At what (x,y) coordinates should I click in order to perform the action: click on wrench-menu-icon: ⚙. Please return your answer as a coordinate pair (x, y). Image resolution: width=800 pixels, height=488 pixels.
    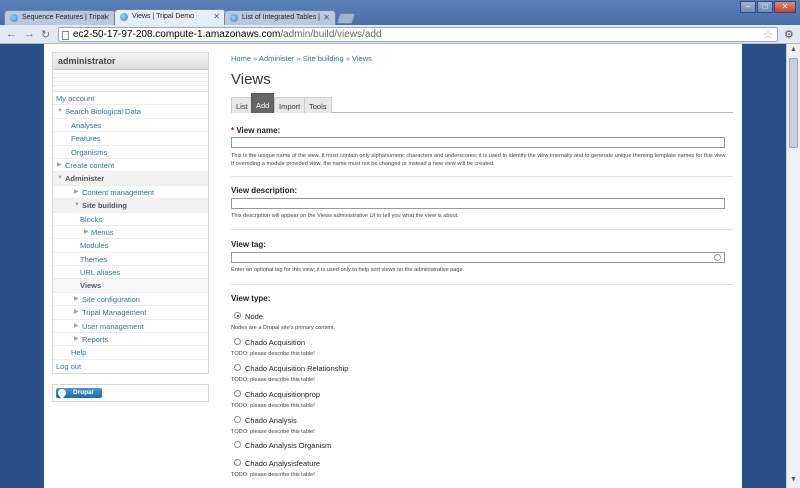
    Looking at the image, I should click on (789, 34).